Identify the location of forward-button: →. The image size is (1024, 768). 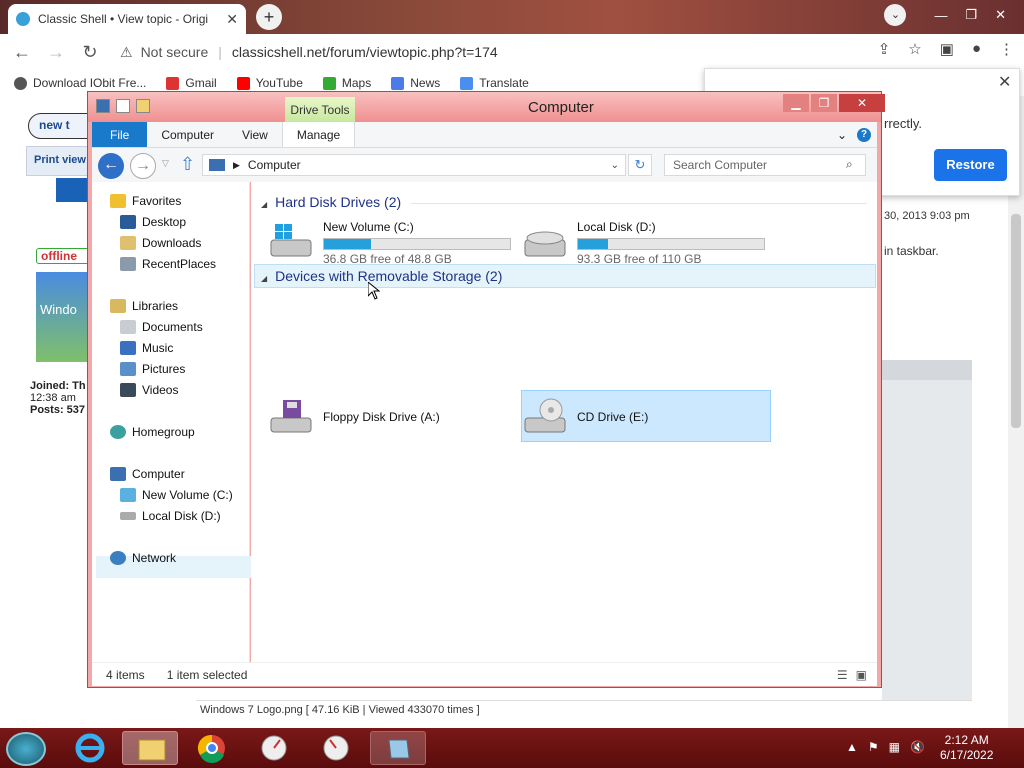
(143, 166).